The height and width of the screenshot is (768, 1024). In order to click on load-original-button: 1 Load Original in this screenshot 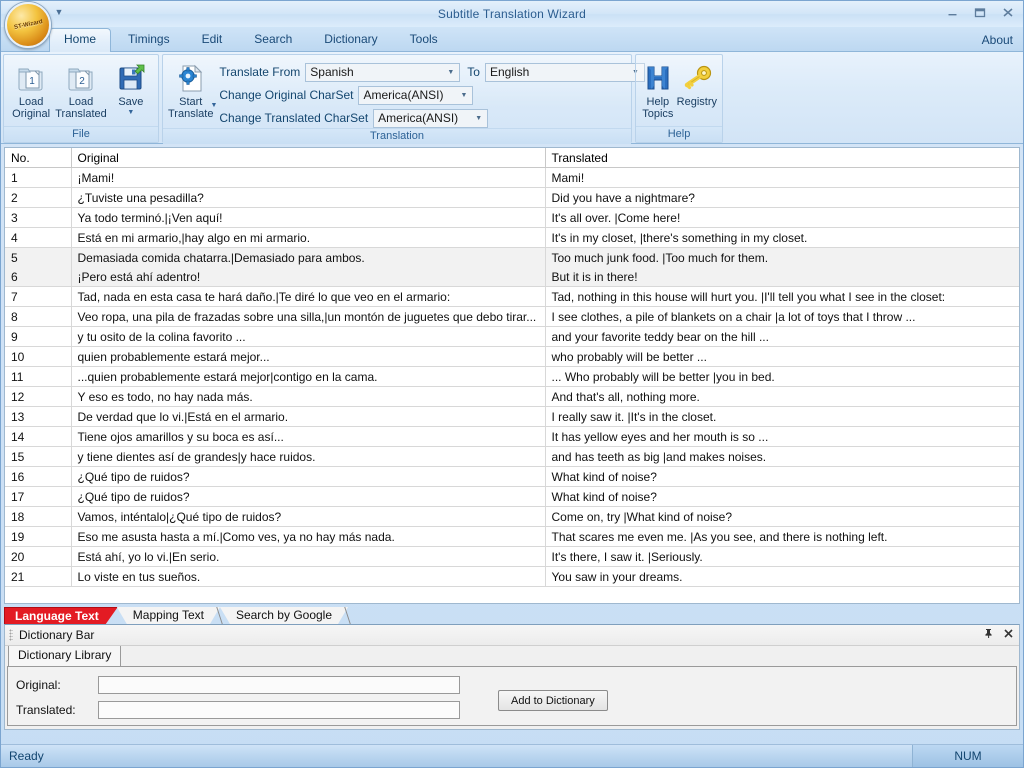, I will do `click(31, 89)`.